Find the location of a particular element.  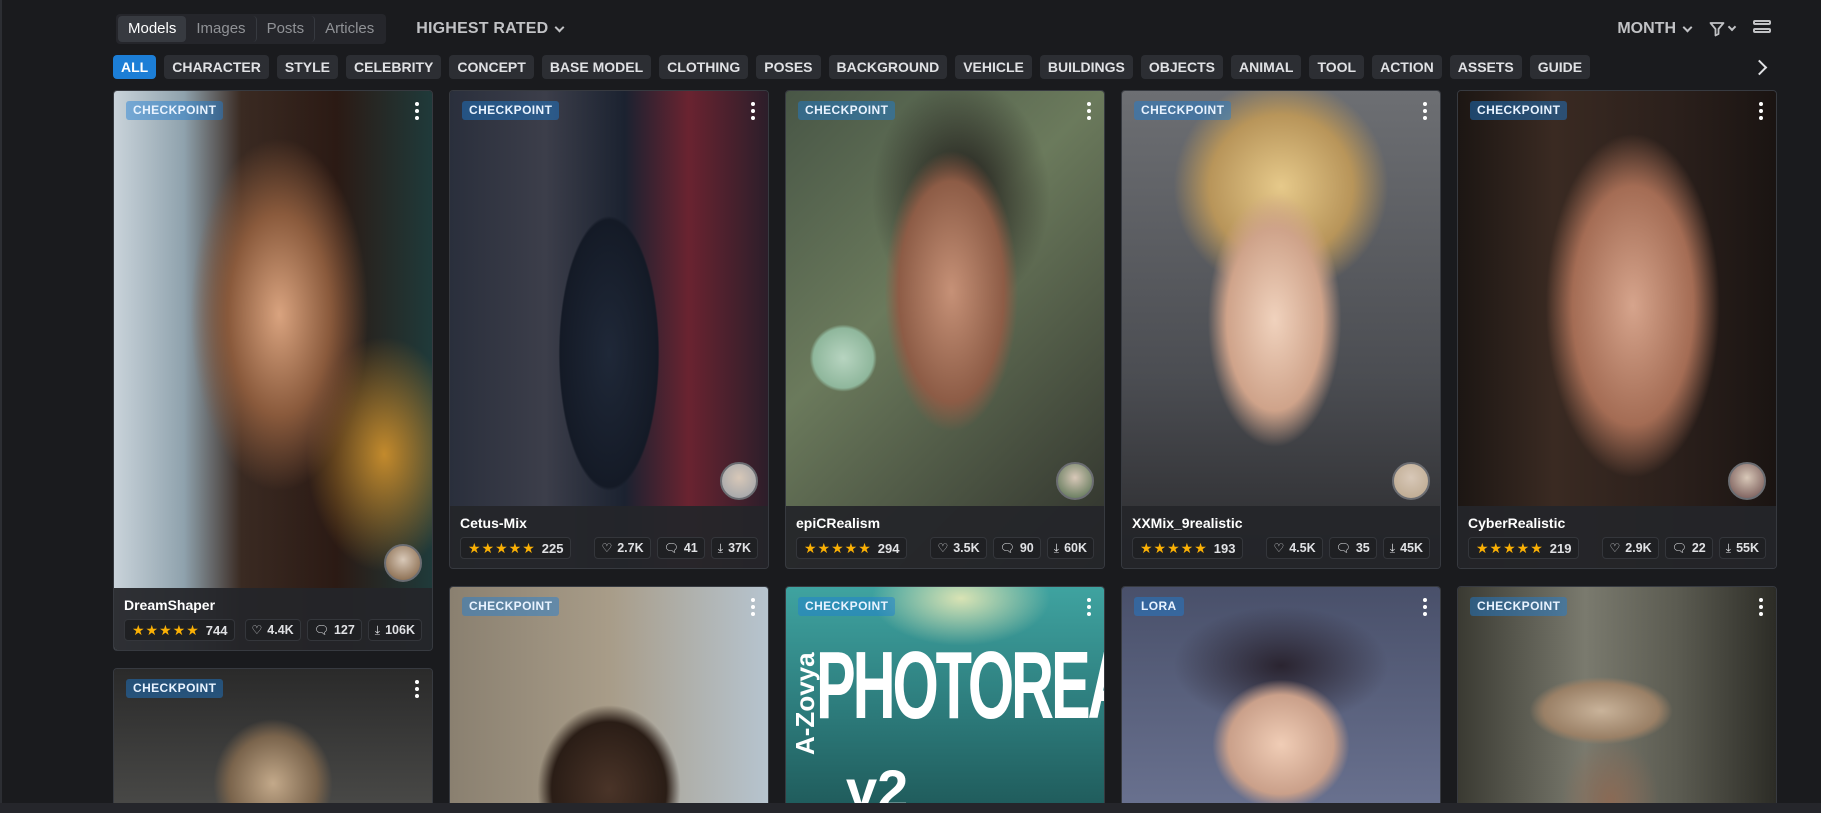

model-card: PHOTOREALA-Zovyav2CHECKPOINT is located at coordinates (945, 699).